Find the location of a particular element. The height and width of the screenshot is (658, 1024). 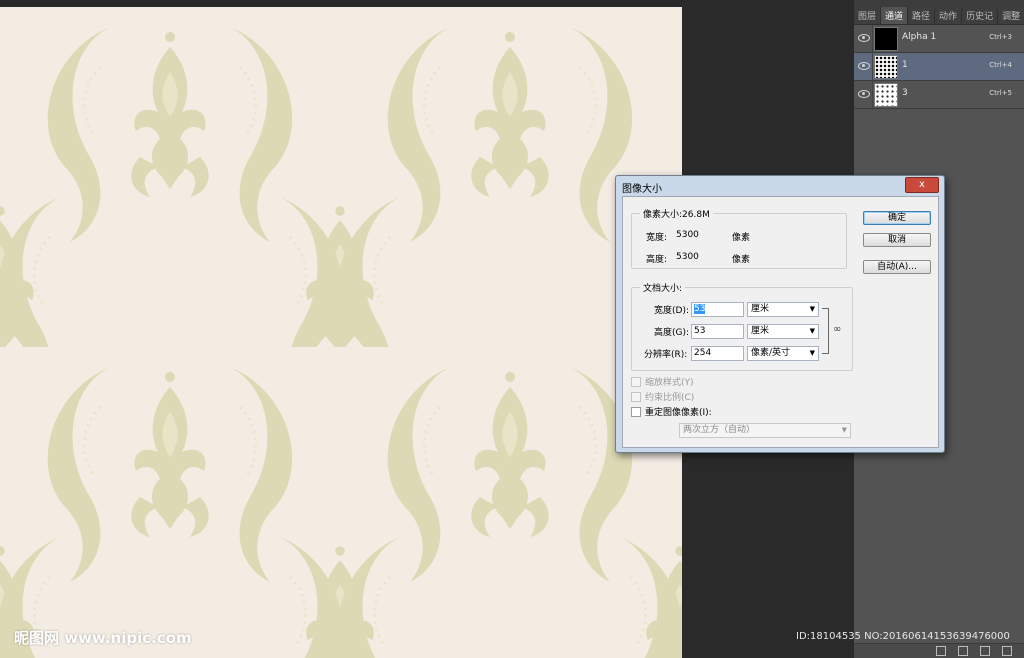

cancel-button: 取消 is located at coordinates (897, 240).